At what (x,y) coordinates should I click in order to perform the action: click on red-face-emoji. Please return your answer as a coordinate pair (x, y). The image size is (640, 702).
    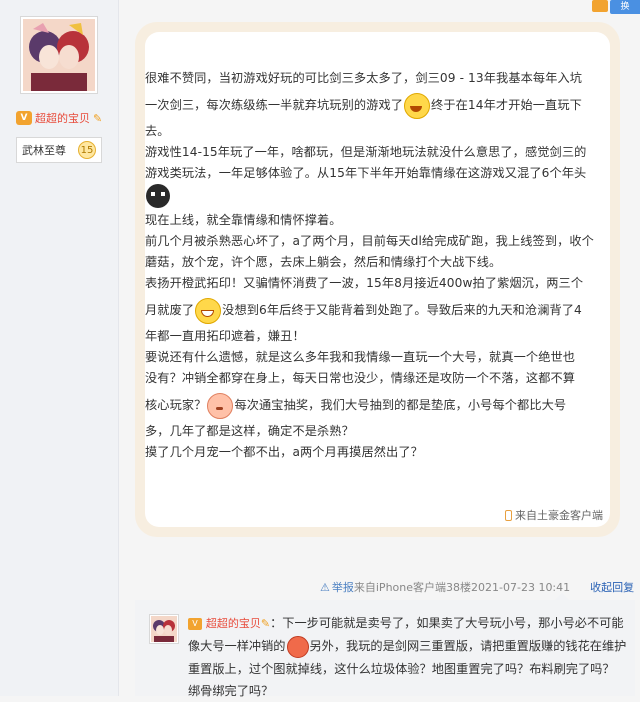
    Looking at the image, I should click on (297, 646).